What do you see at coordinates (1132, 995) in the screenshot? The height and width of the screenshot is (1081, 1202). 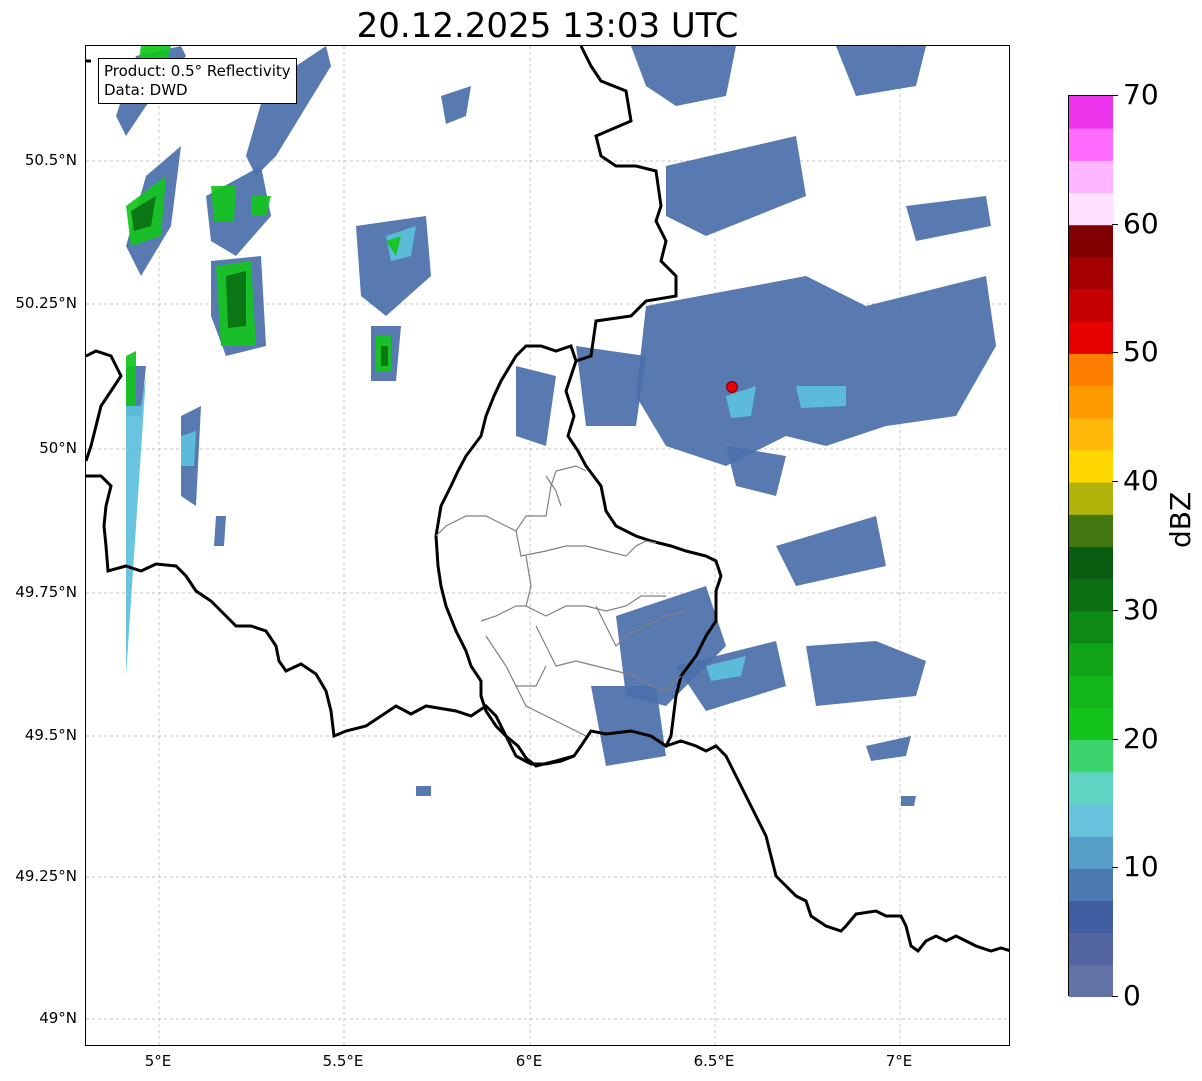 I see `colorbar-tick-label: 0` at bounding box center [1132, 995].